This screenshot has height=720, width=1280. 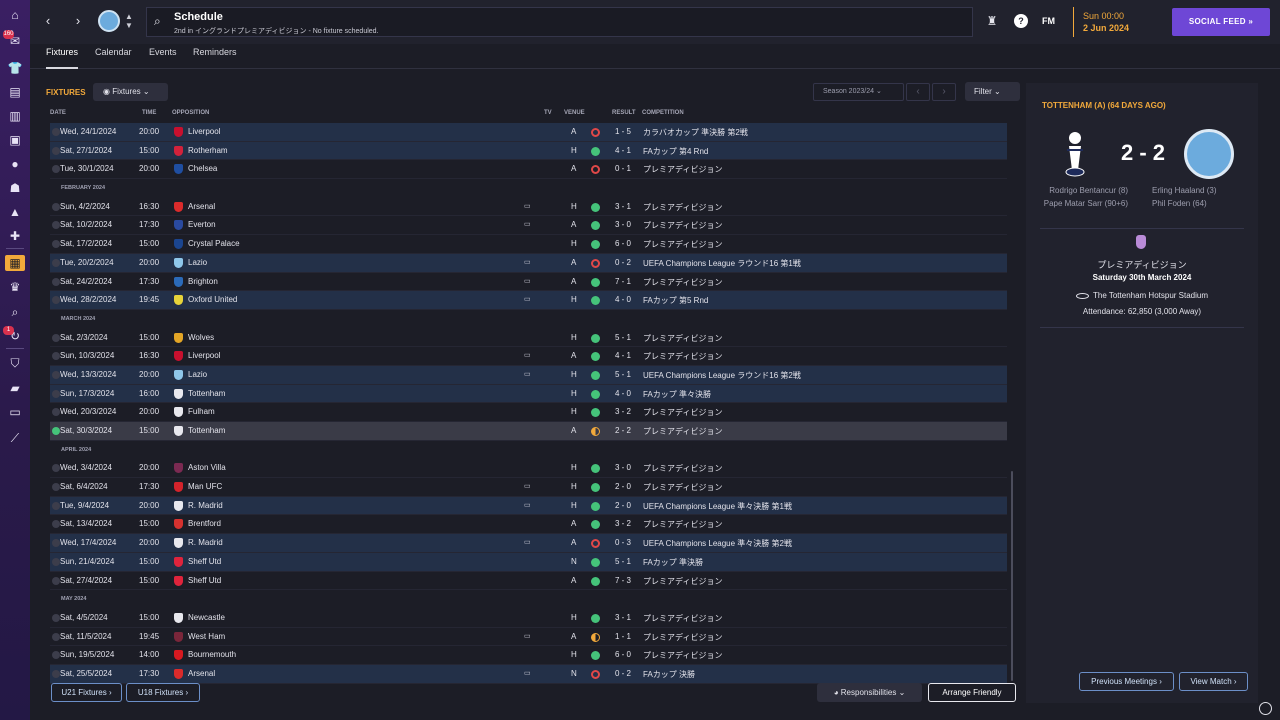 What do you see at coordinates (15, 388) in the screenshot?
I see `club-vision-icon: ▰` at bounding box center [15, 388].